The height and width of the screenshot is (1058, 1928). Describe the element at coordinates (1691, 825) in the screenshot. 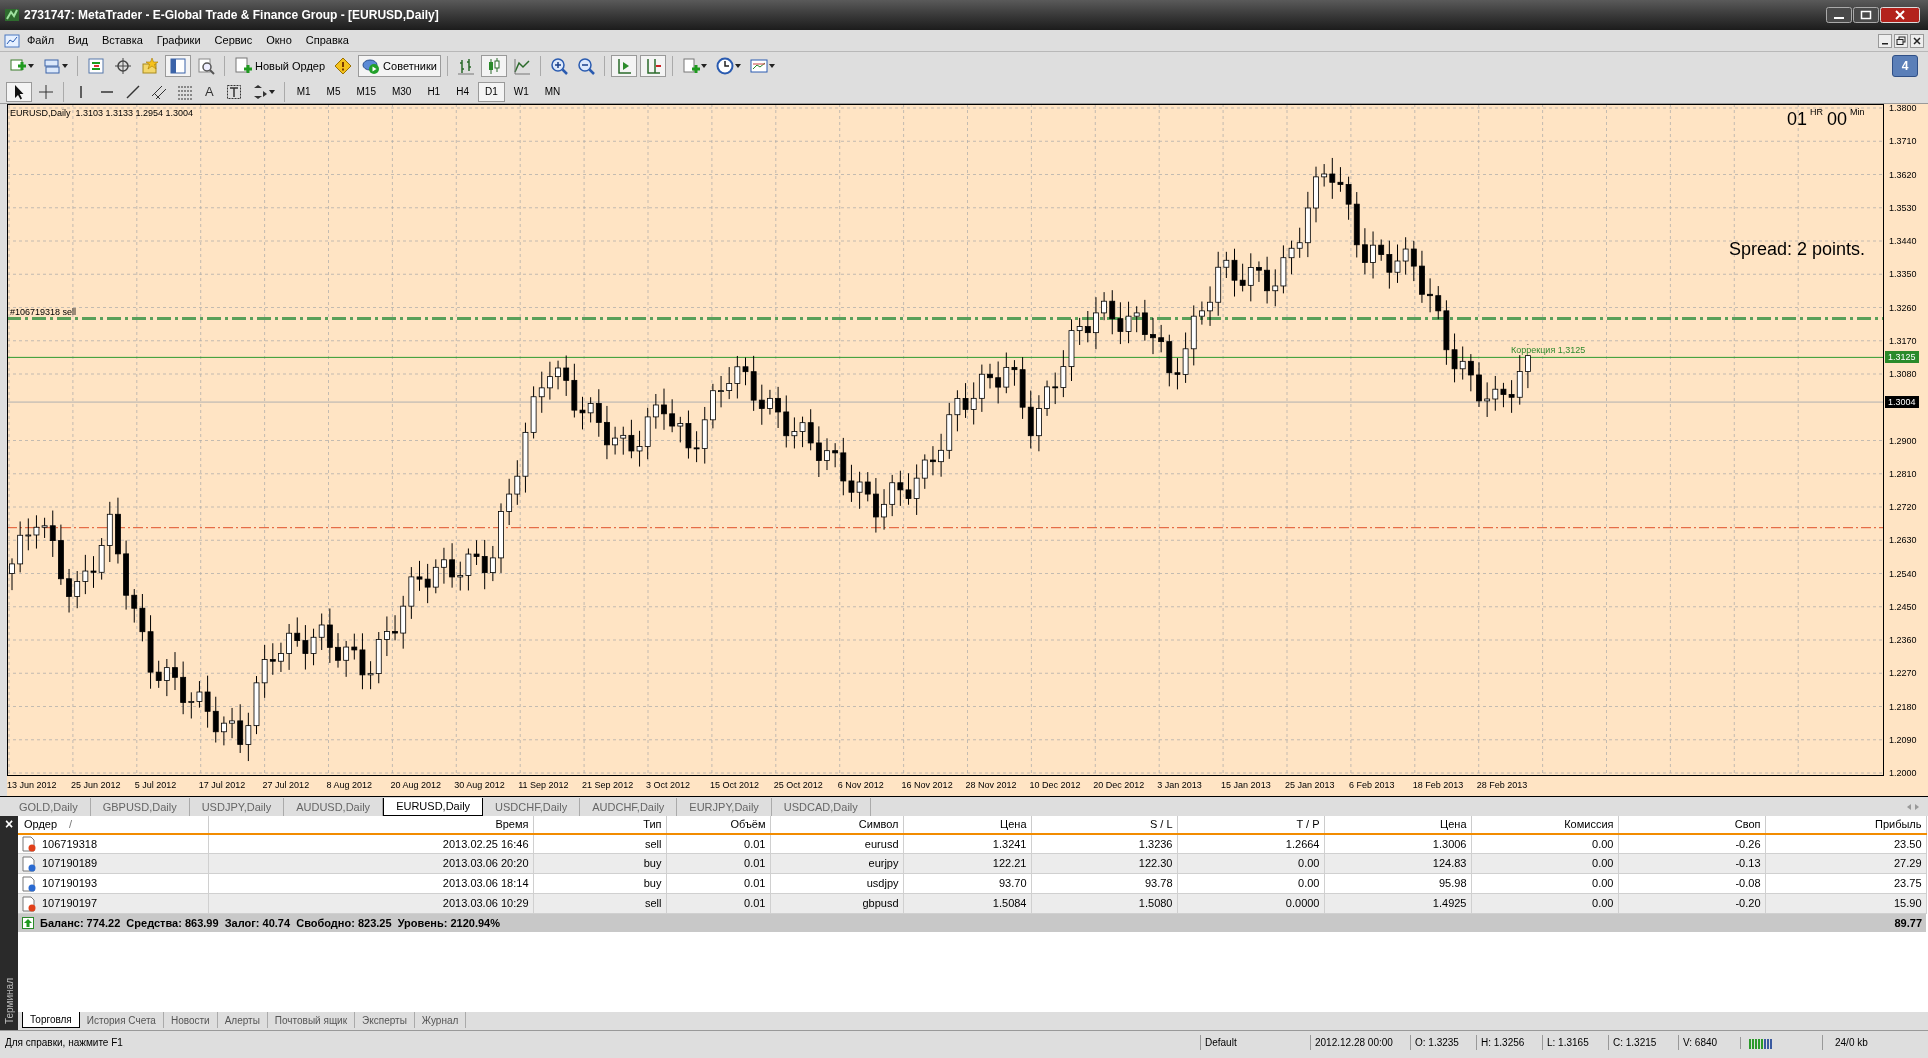

I see `column-header: Своп` at that location.